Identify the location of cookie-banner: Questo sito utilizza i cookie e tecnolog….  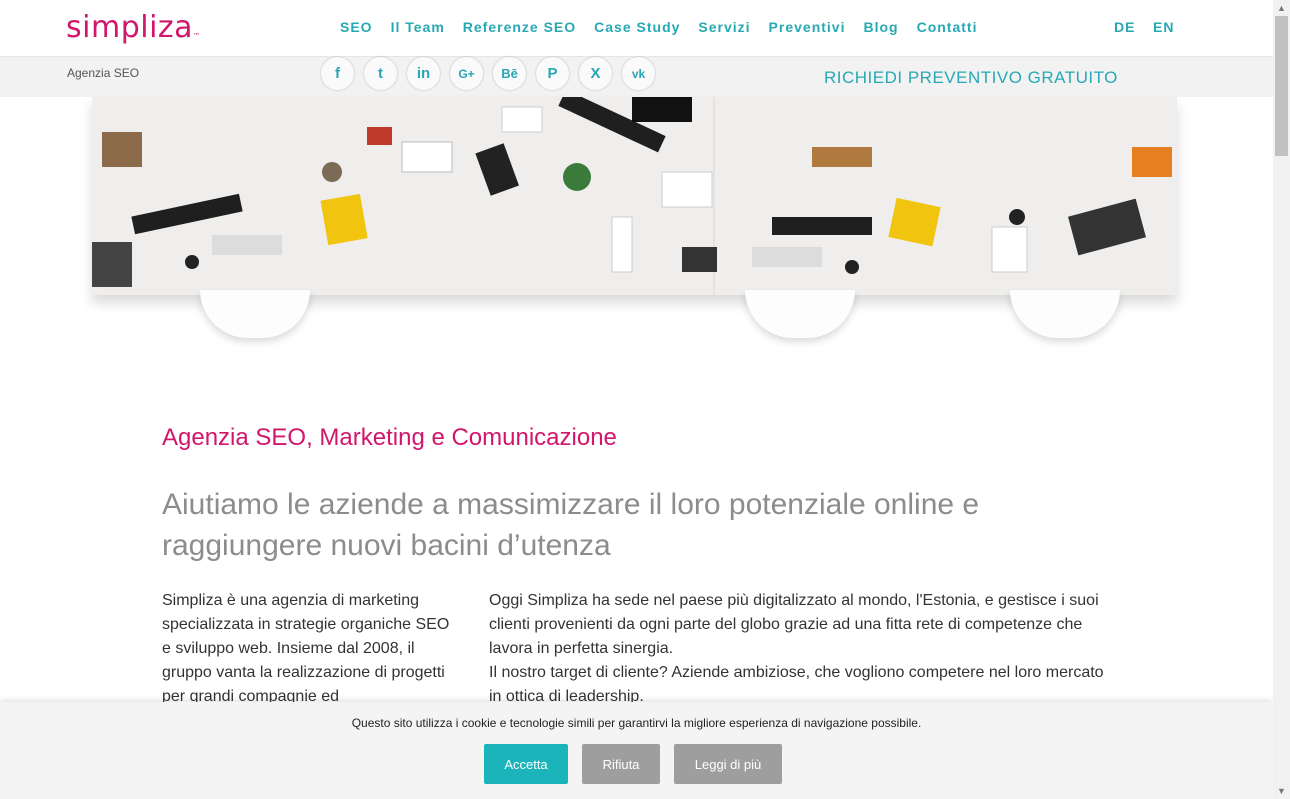
(636, 750).